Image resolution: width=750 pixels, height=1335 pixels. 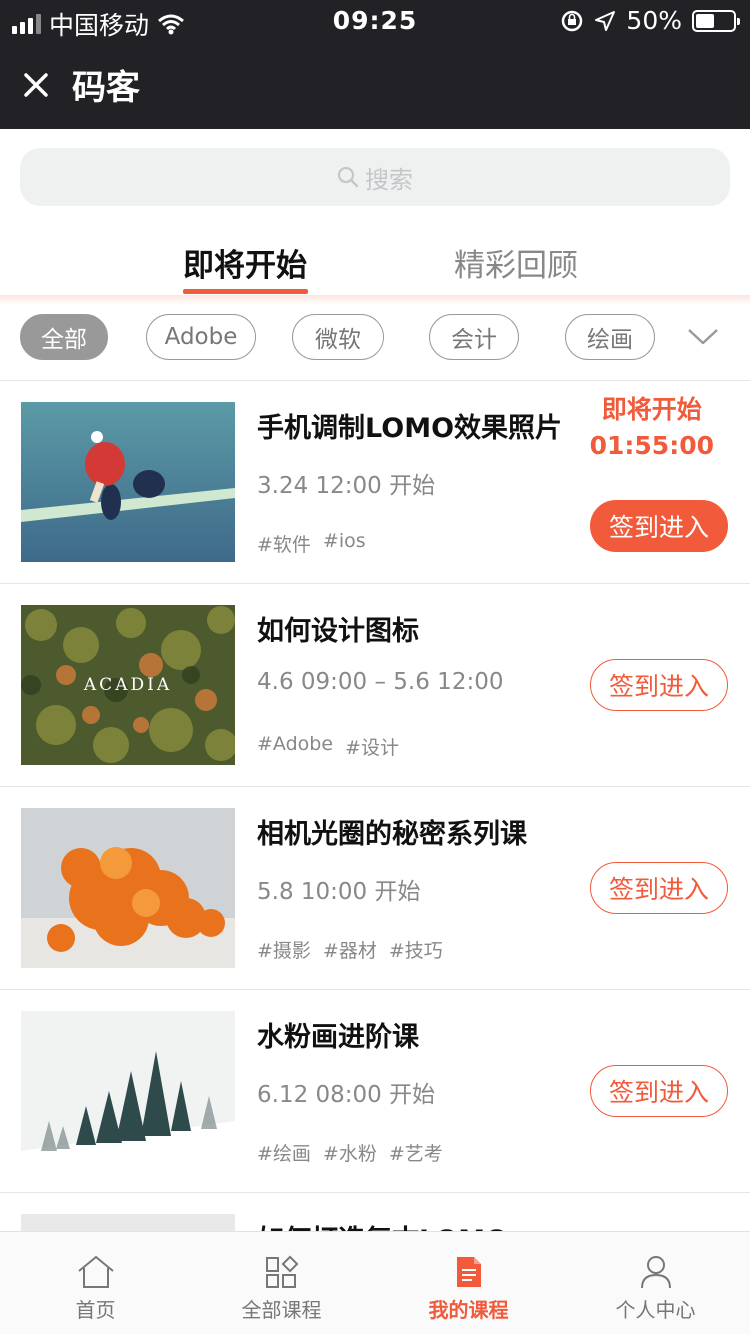 I want to click on search-icon, so click(x=348, y=177).